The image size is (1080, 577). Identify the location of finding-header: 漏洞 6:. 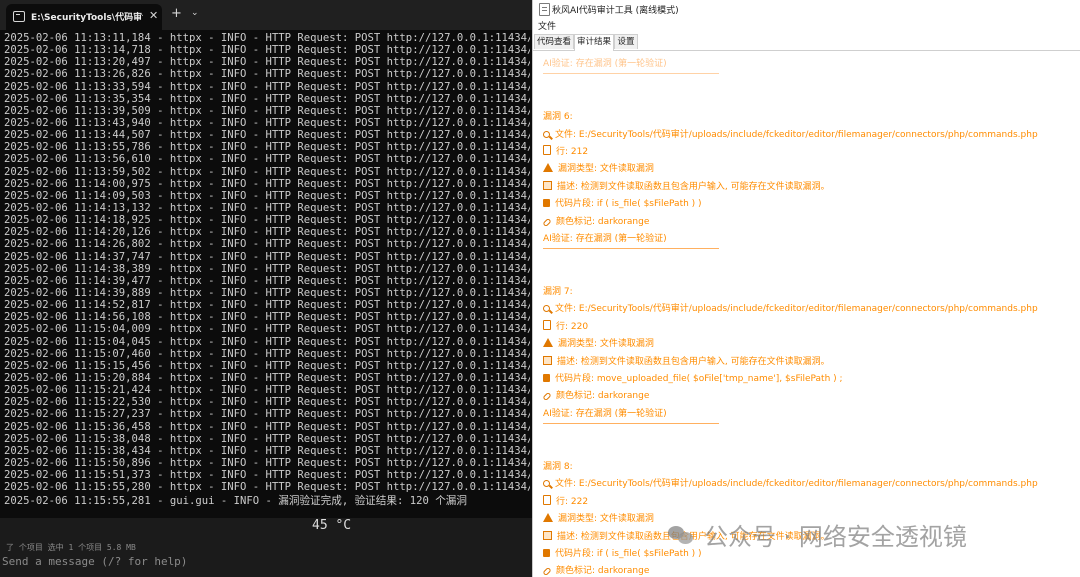
(810, 117).